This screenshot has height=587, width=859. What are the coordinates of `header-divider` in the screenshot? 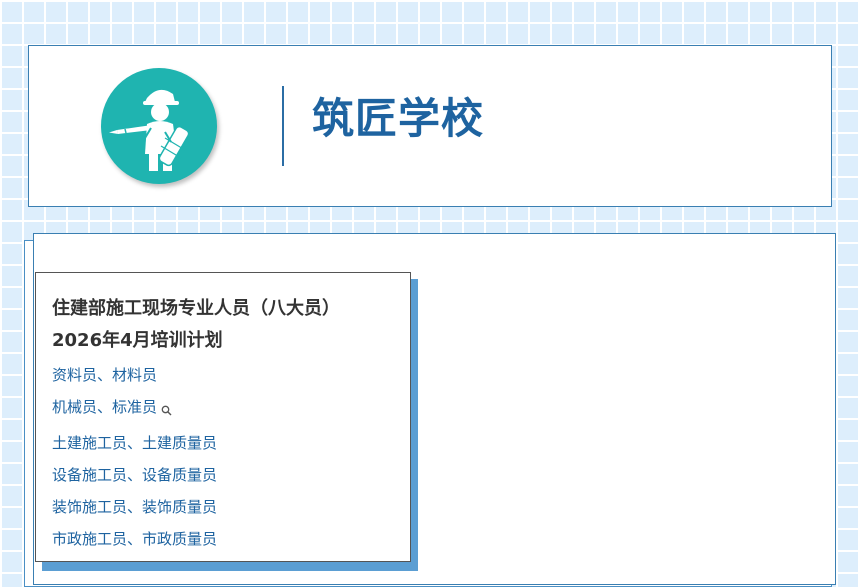 It's located at (283, 126).